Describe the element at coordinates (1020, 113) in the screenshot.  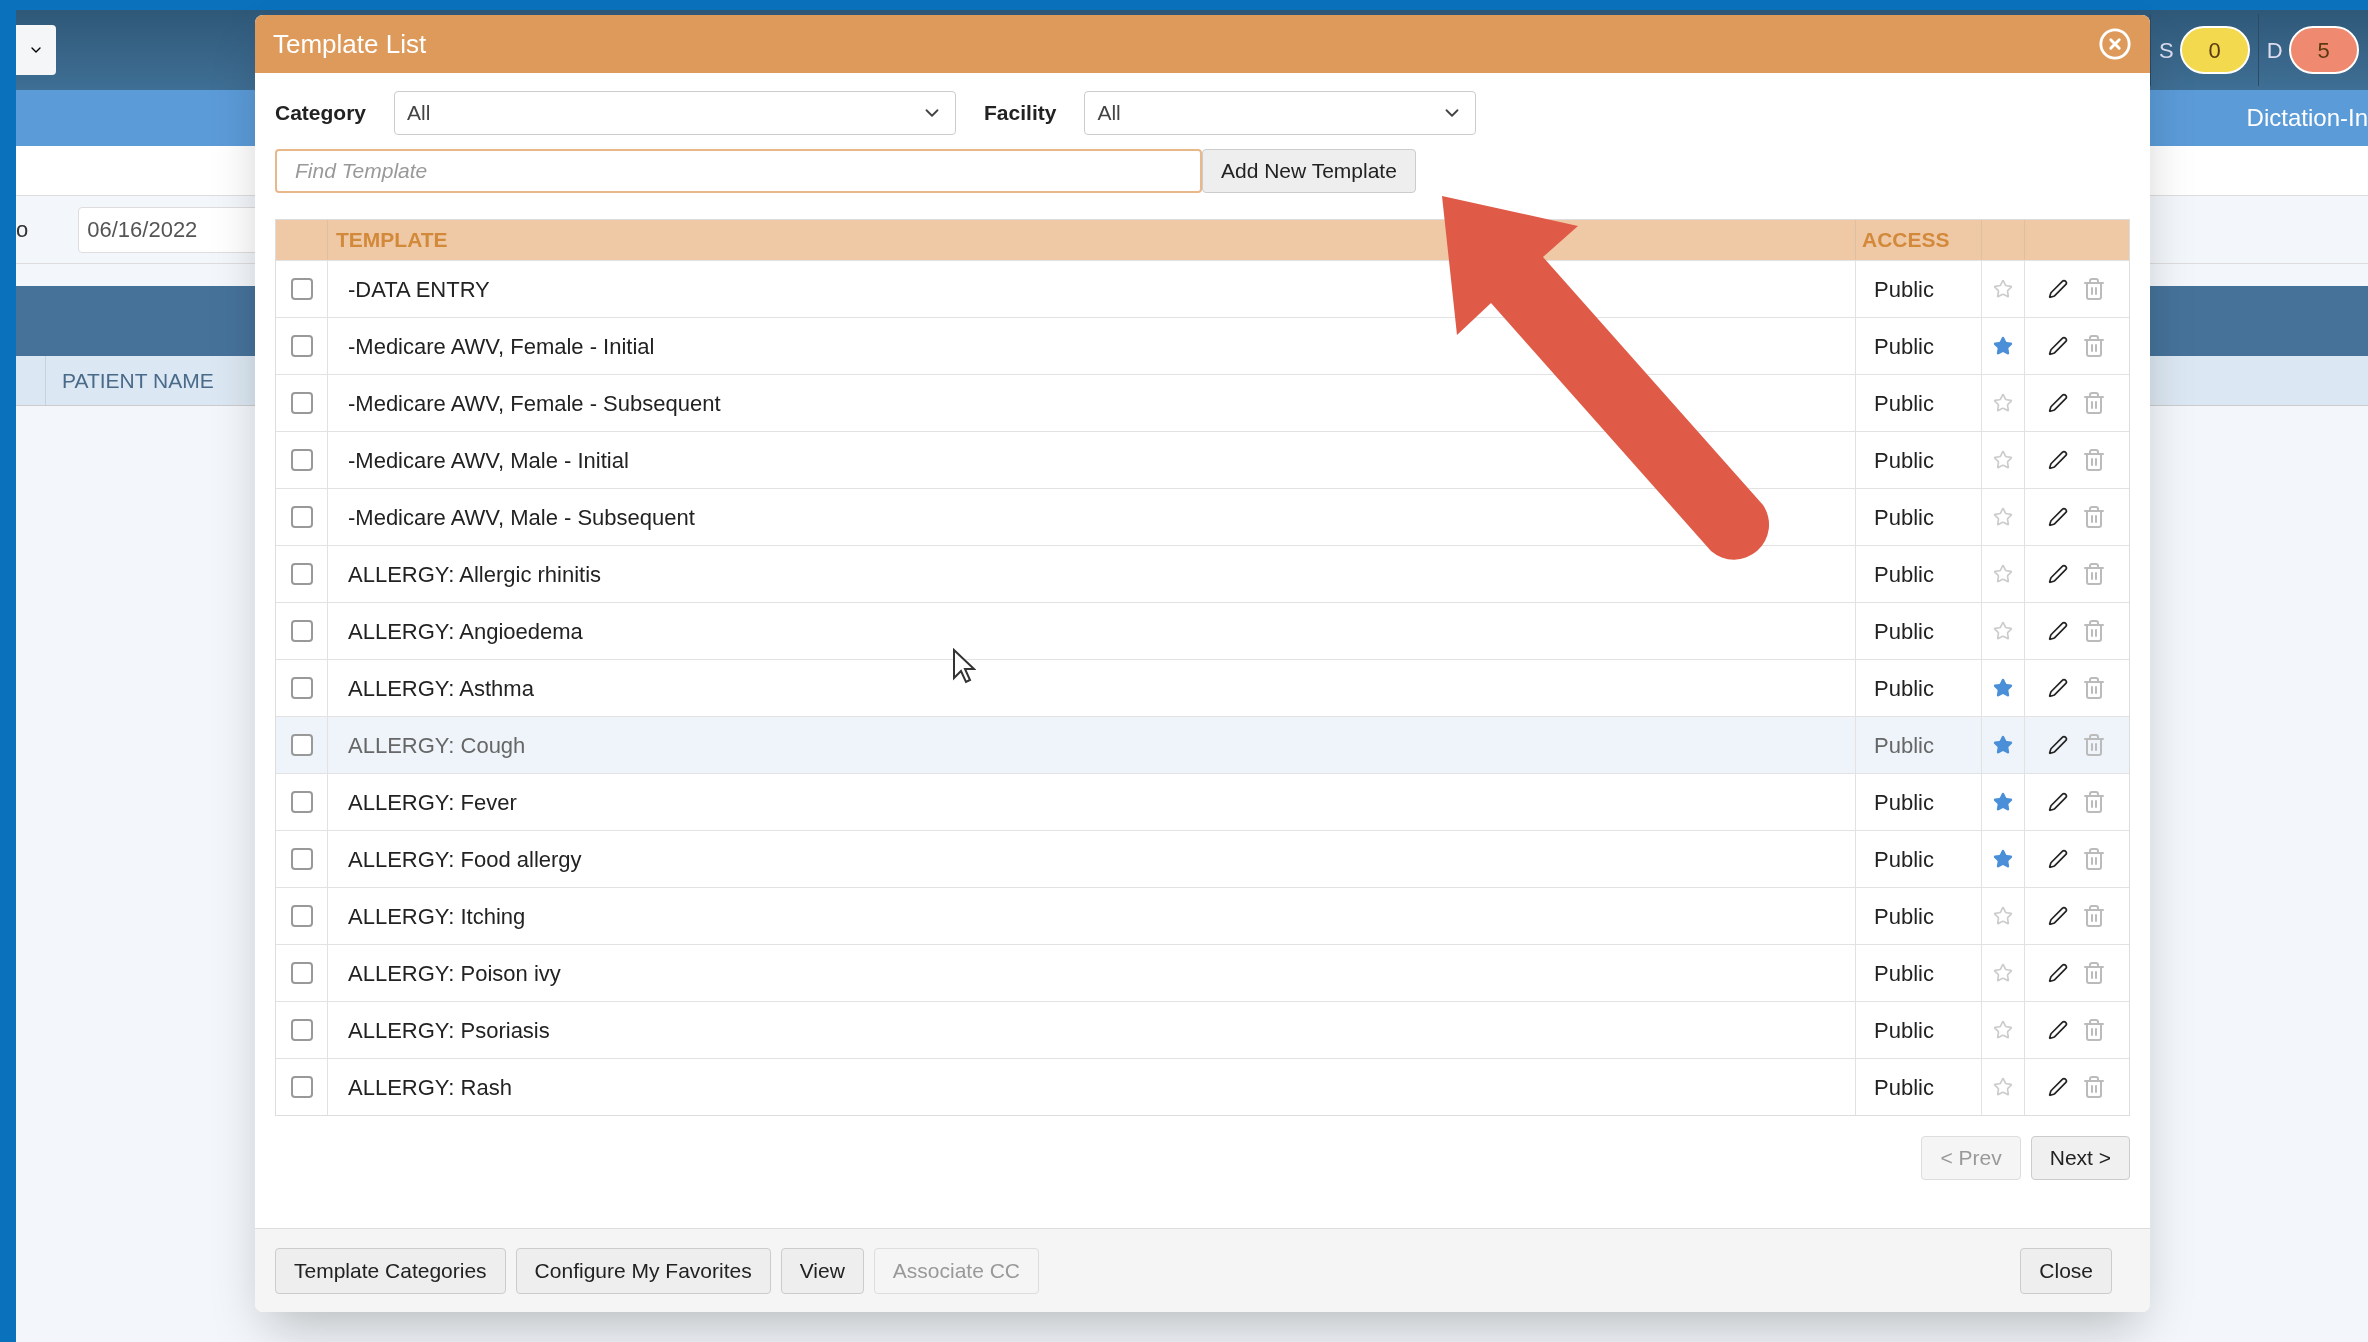
I see `filter-label: Facility` at that location.